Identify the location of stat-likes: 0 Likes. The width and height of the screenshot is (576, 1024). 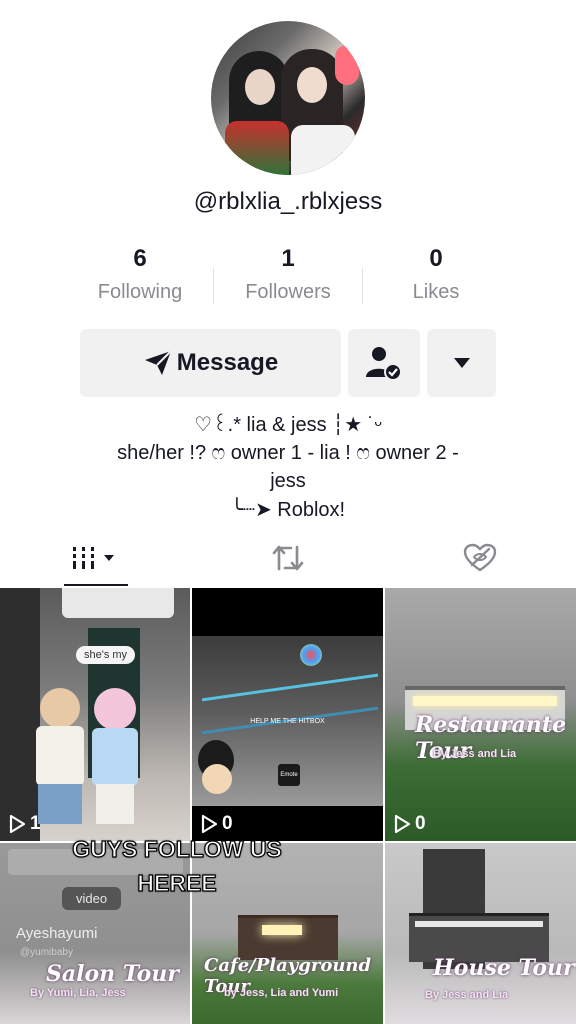
(436, 274).